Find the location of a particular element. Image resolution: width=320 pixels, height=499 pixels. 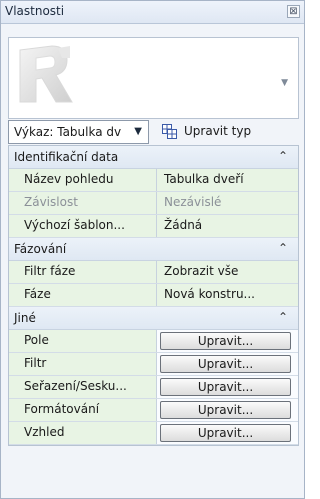

type-selector-value: Výkaz: Tabulka dv is located at coordinates (68, 132).